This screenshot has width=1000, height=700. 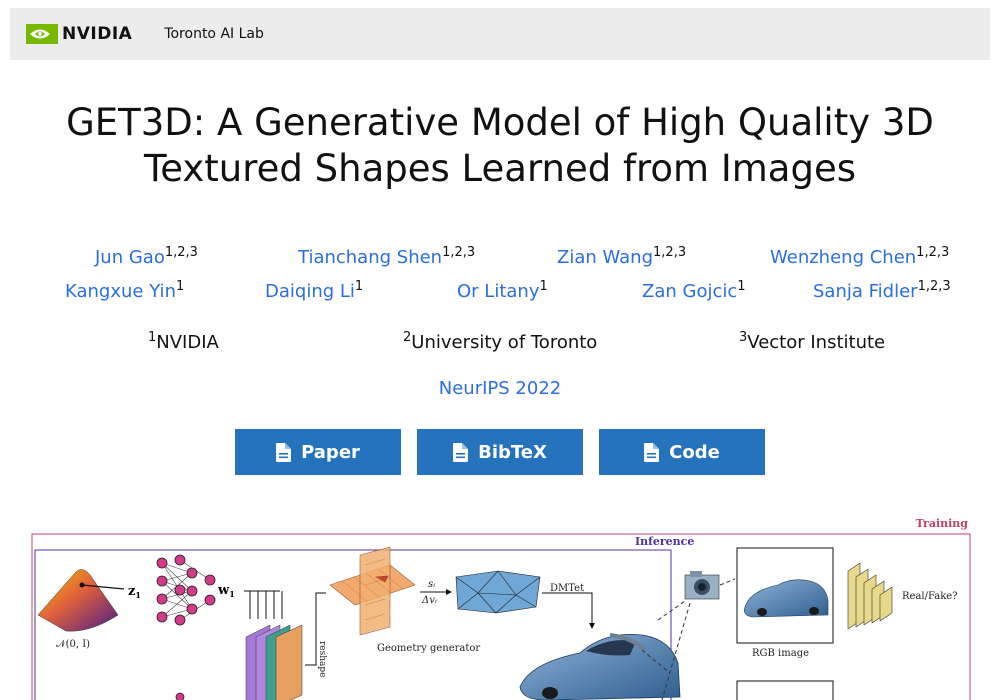 I want to click on bibtex-button: BibTeX, so click(x=500, y=452).